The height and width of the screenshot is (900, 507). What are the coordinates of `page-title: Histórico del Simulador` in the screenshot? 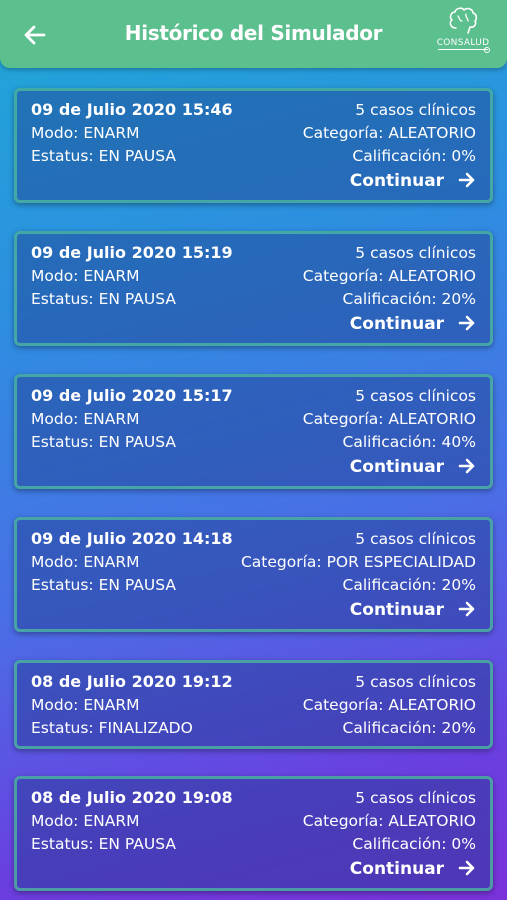 It's located at (253, 33).